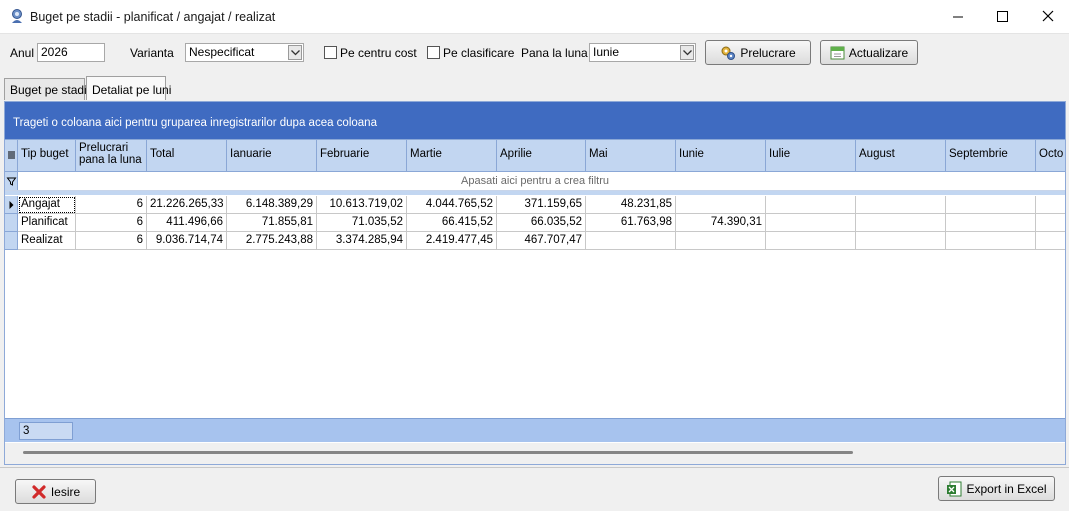  I want to click on horizontal-scrollbar, so click(535, 453).